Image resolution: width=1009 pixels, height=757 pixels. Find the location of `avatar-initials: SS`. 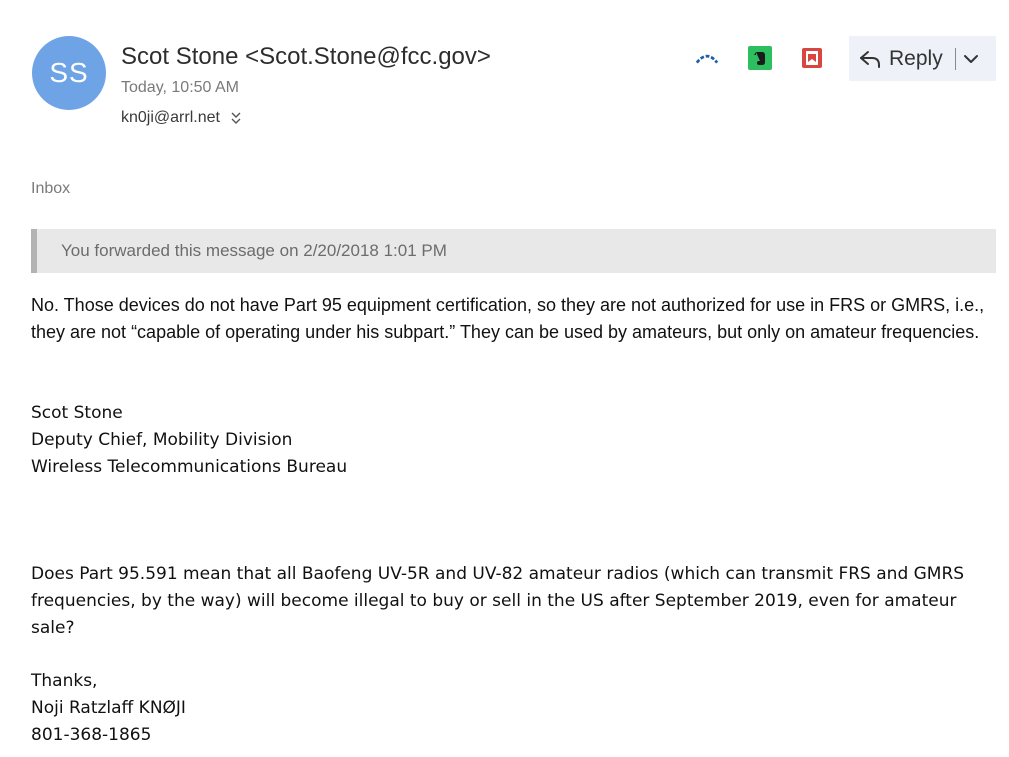

avatar-initials: SS is located at coordinates (69, 72).